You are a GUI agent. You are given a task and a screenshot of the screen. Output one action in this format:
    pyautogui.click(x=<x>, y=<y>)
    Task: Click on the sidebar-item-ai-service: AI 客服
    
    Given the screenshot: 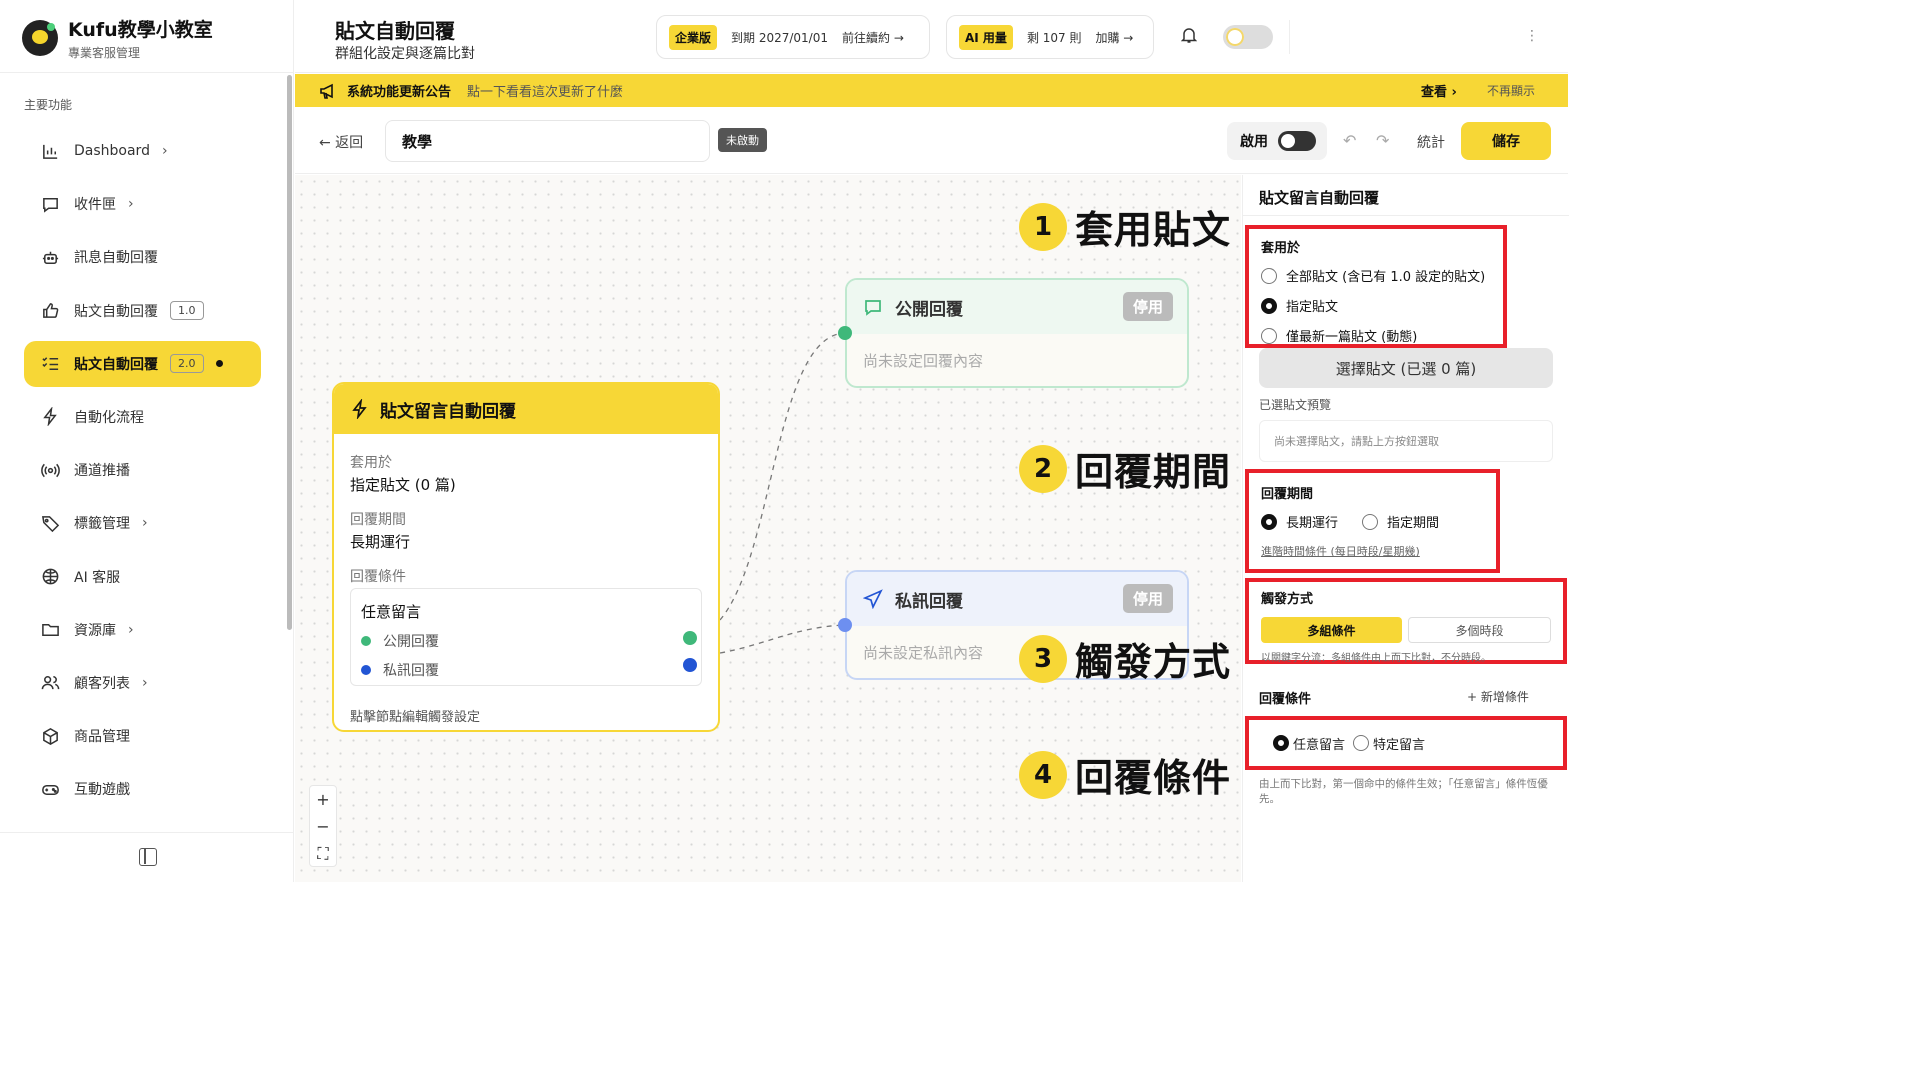 What is the action you would take?
    pyautogui.click(x=142, y=577)
    